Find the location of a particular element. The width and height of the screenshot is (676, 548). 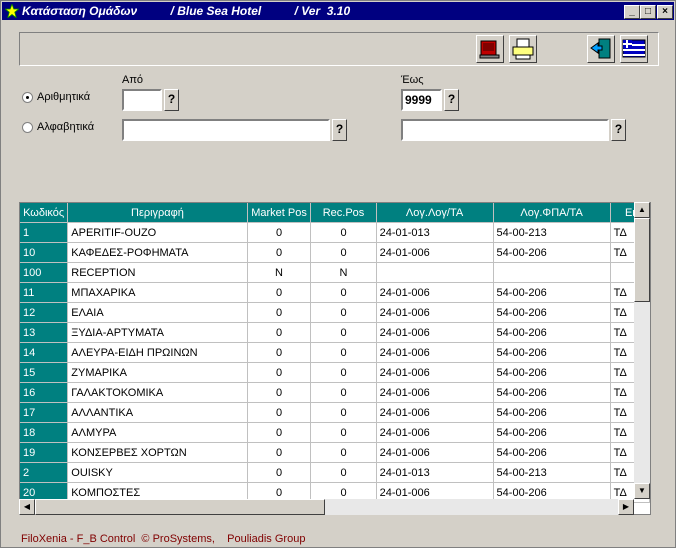

table-row: 11 ΜΠΑΧΑΡΙΚΑ 0 0 24-01-006 54-00-206 ΤΔ is located at coordinates (335, 292).